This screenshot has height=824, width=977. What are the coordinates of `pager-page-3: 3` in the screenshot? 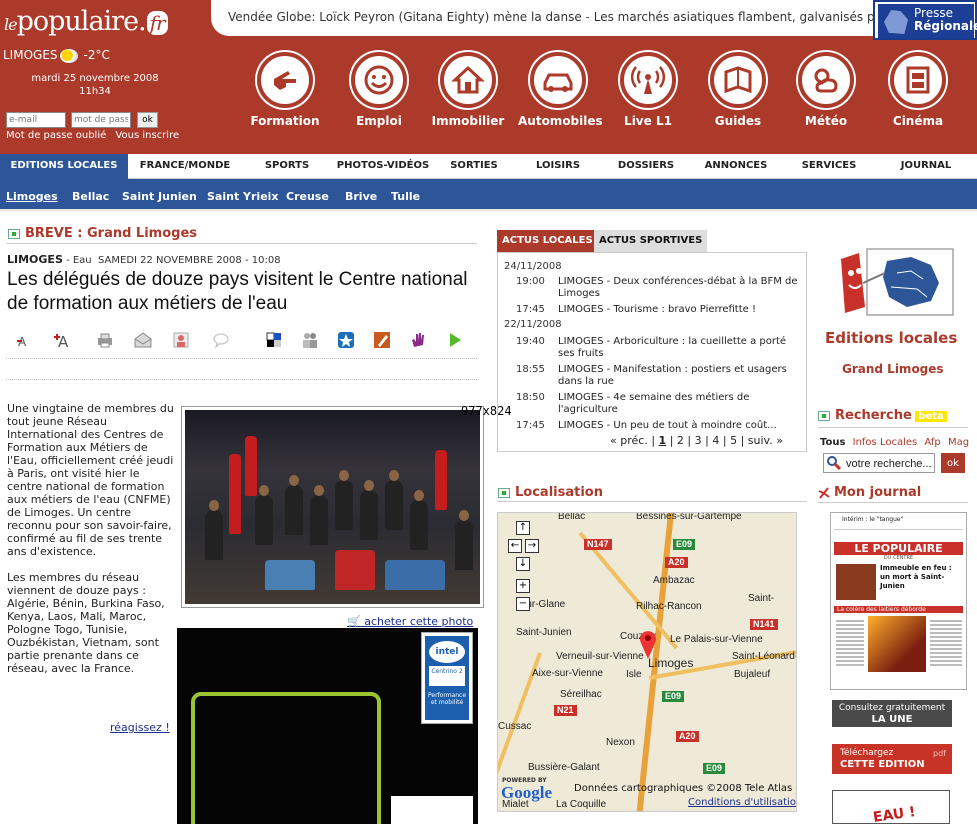 It's located at (698, 440).